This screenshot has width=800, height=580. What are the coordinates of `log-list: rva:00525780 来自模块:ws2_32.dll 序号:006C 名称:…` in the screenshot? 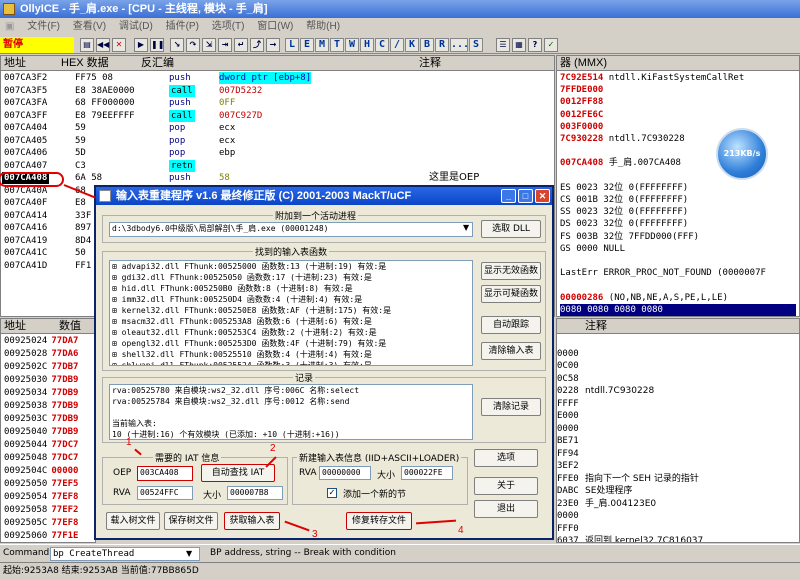 It's located at (291, 412).